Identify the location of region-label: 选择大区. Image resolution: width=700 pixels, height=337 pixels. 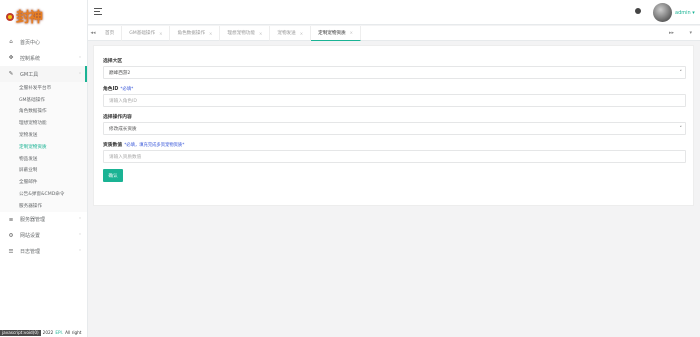
(393, 60).